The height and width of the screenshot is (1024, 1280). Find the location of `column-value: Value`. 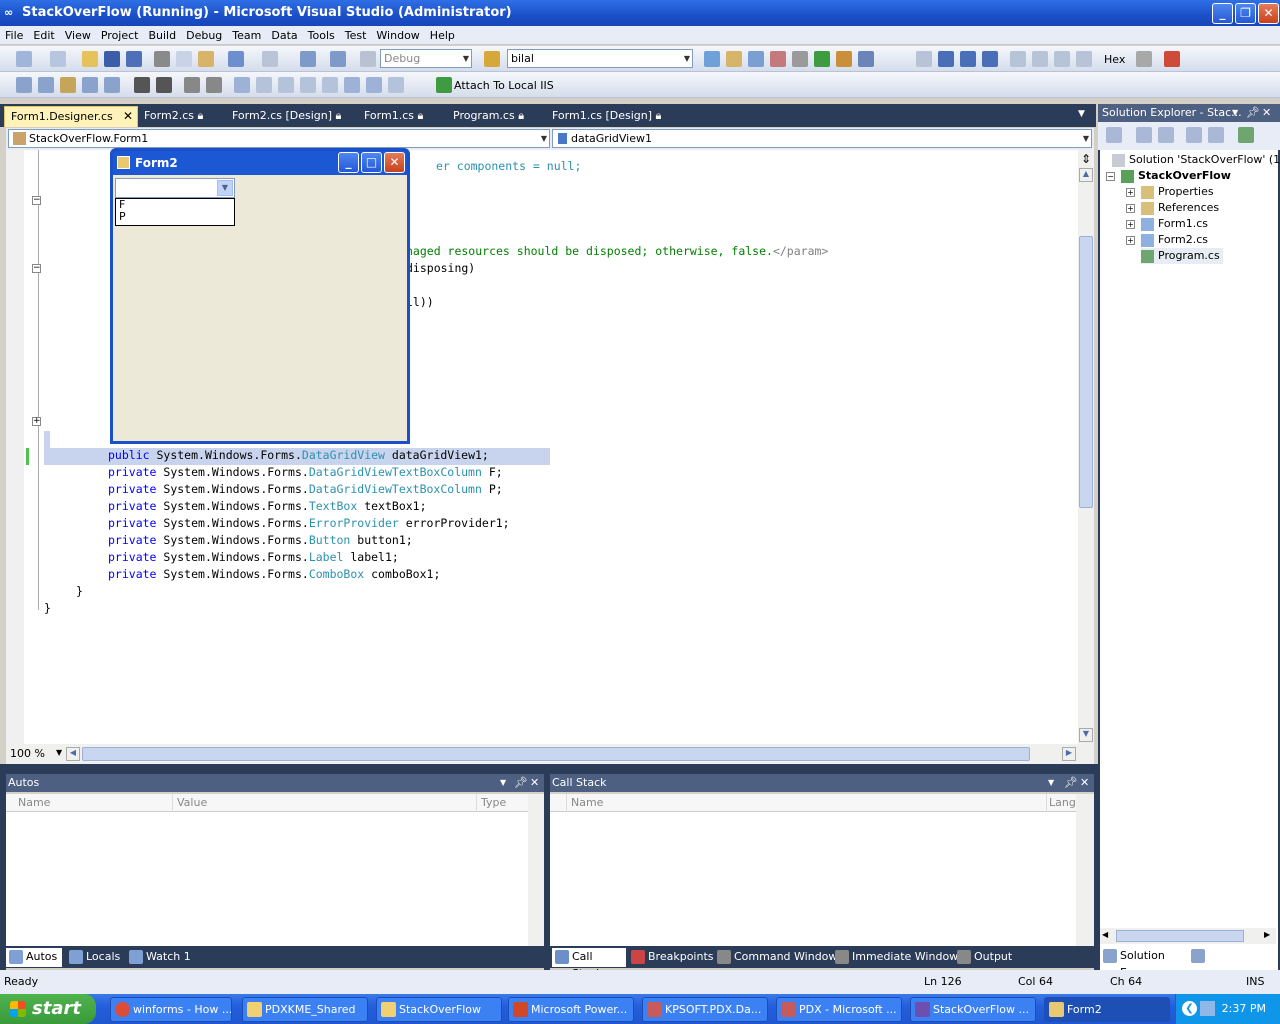

column-value: Value is located at coordinates (189, 803).